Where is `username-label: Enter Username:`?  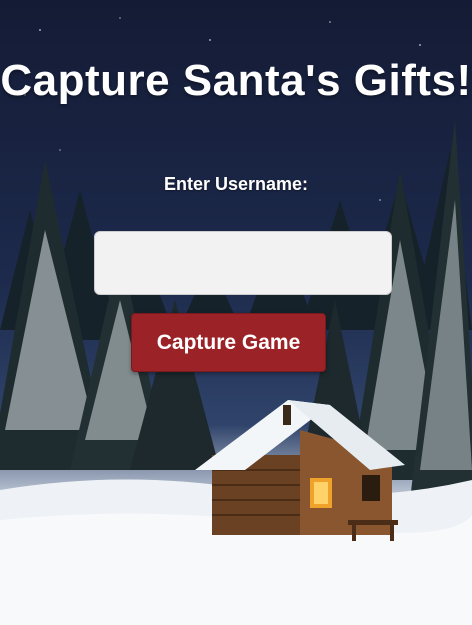 username-label: Enter Username: is located at coordinates (236, 184).